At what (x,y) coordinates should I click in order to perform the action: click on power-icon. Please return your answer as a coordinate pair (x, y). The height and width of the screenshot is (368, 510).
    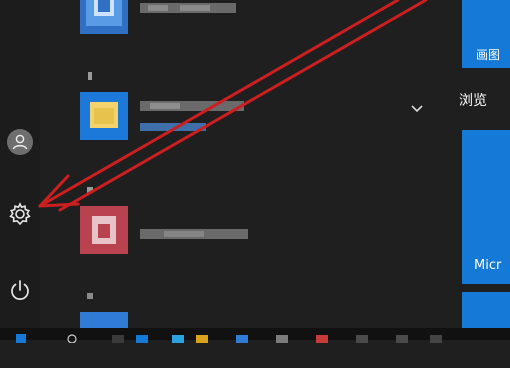
    Looking at the image, I should click on (20, 292).